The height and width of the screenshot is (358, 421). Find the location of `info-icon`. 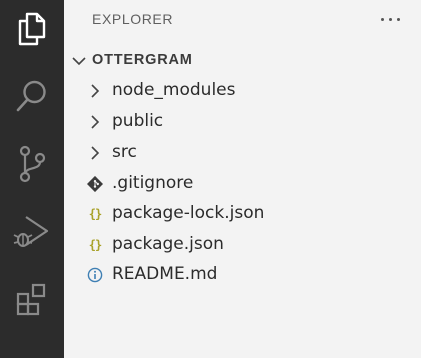

info-icon is located at coordinates (95, 275).